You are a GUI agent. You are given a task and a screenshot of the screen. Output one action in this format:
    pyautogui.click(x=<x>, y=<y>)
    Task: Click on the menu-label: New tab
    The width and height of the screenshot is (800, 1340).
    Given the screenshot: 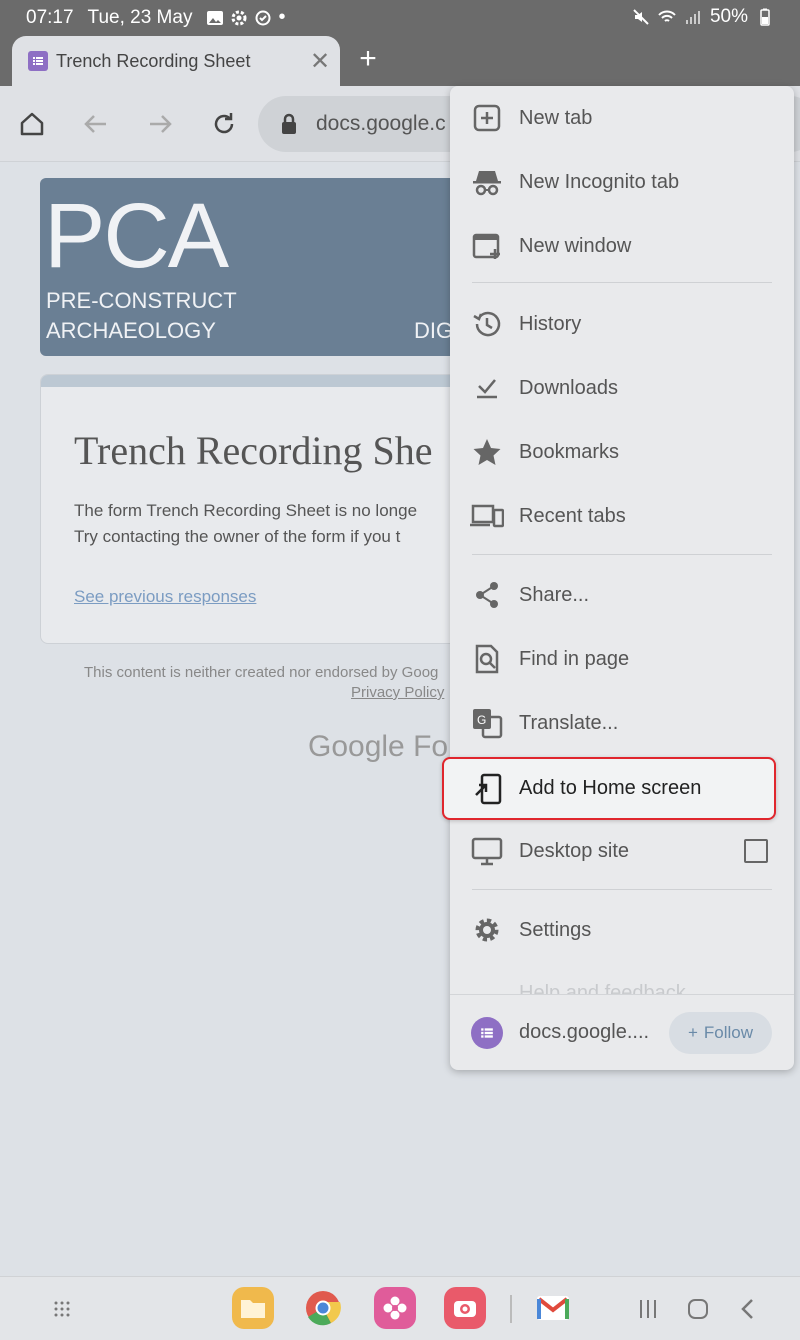 What is the action you would take?
    pyautogui.click(x=556, y=117)
    